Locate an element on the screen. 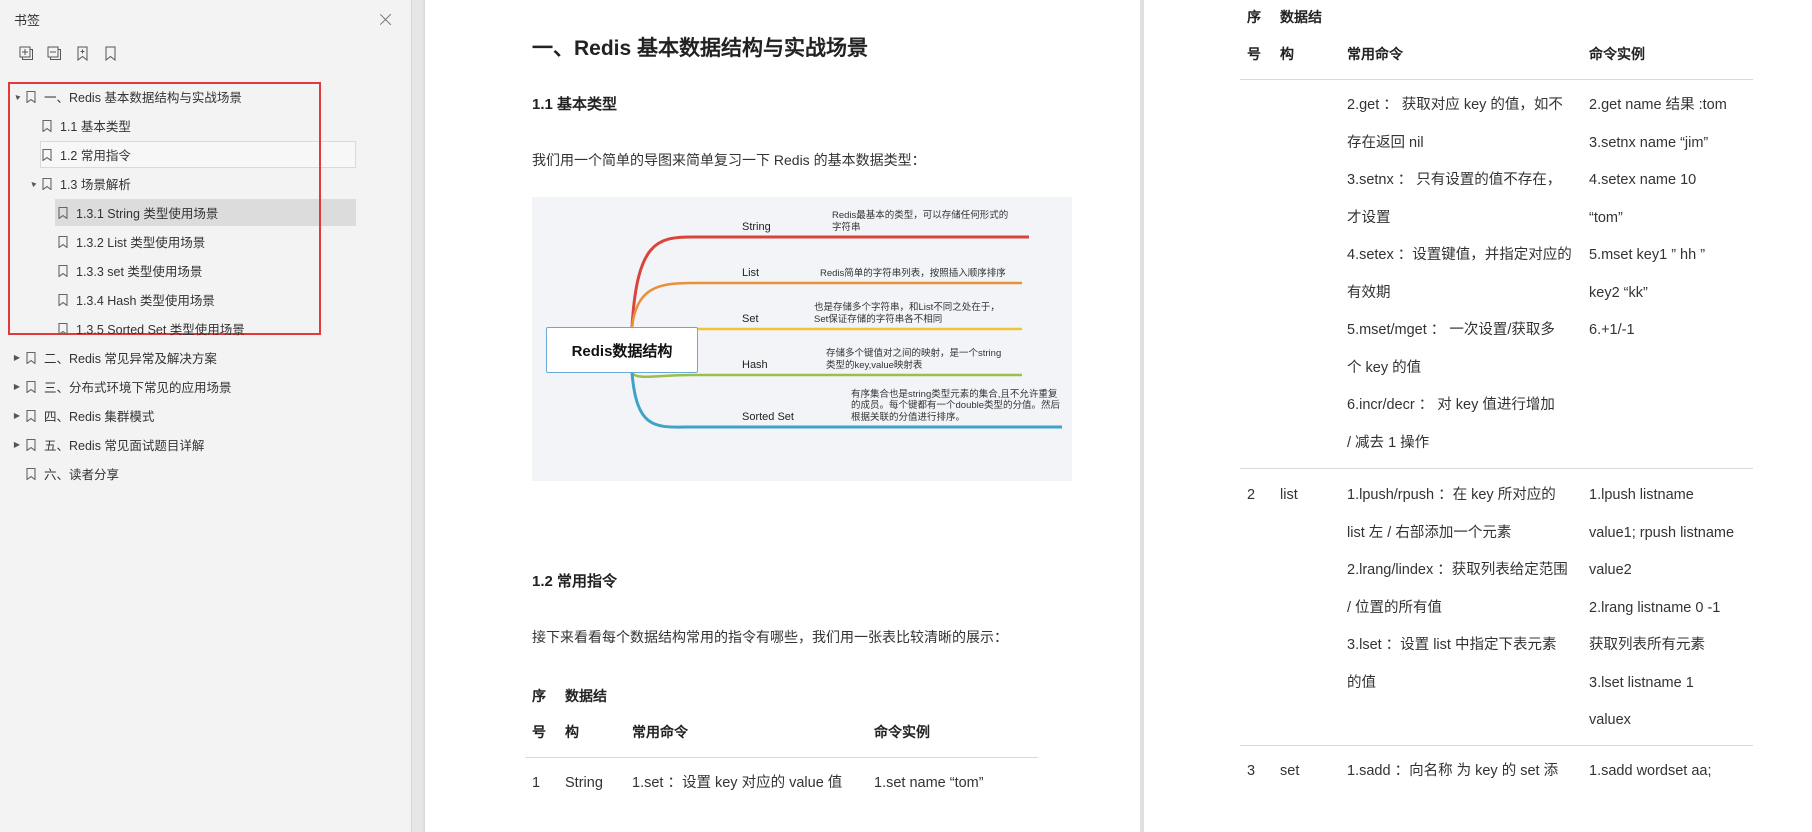  sidebar-item-label: 三、分布式环境下常见的应用场景 is located at coordinates (138, 388).